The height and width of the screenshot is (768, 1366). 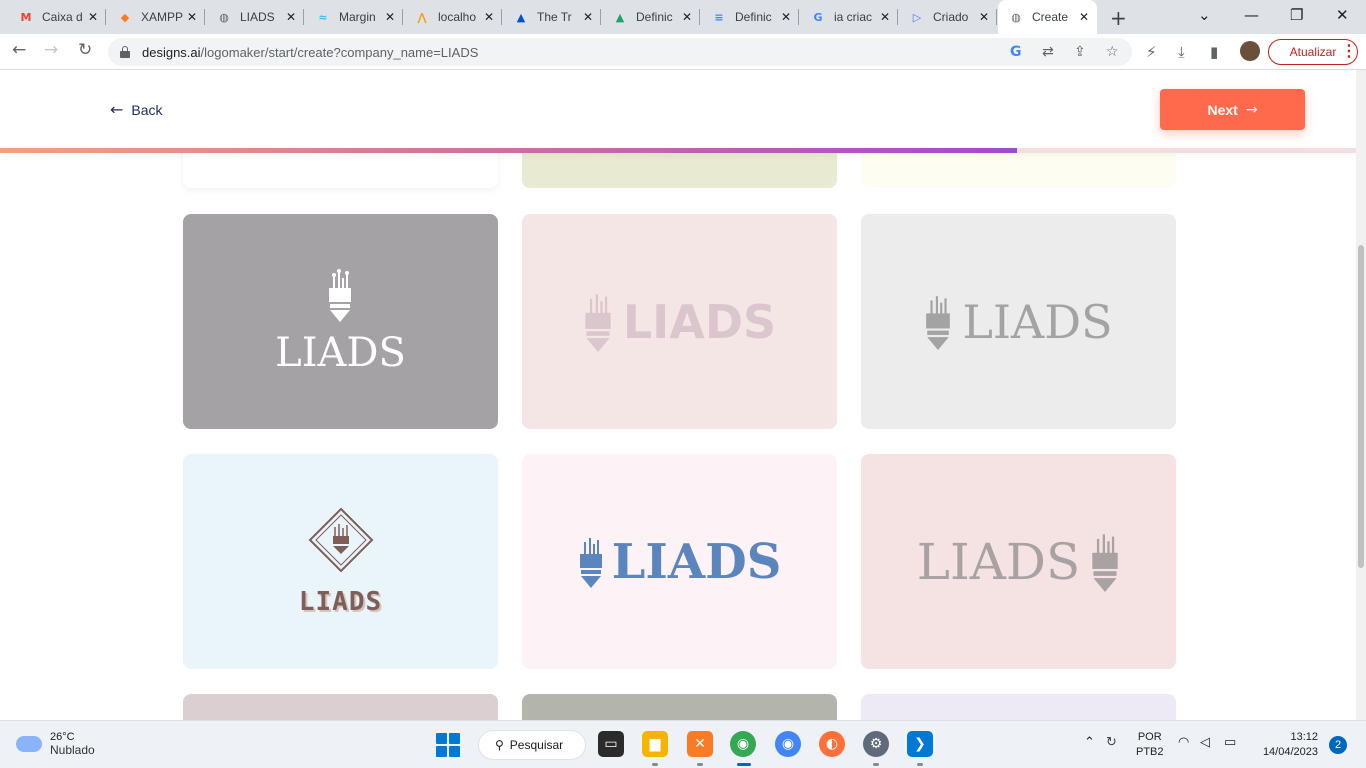 I want to click on vscode-icon: ❯, so click(x=920, y=744).